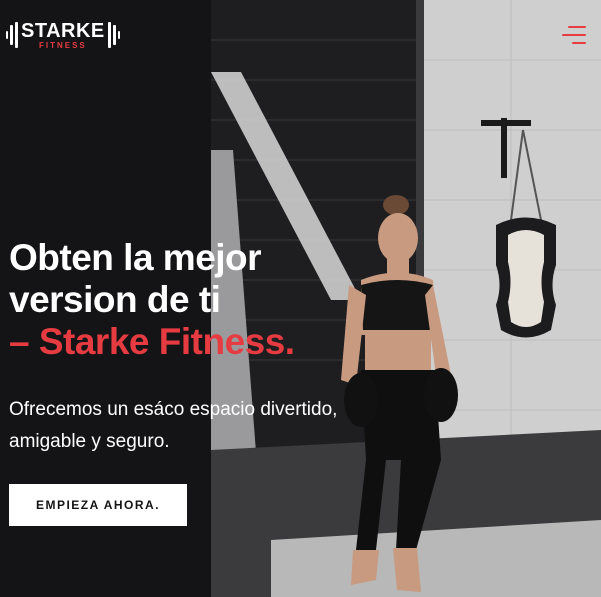 Image resolution: width=601 pixels, height=597 pixels. I want to click on barbell-left-icon, so click(12, 35).